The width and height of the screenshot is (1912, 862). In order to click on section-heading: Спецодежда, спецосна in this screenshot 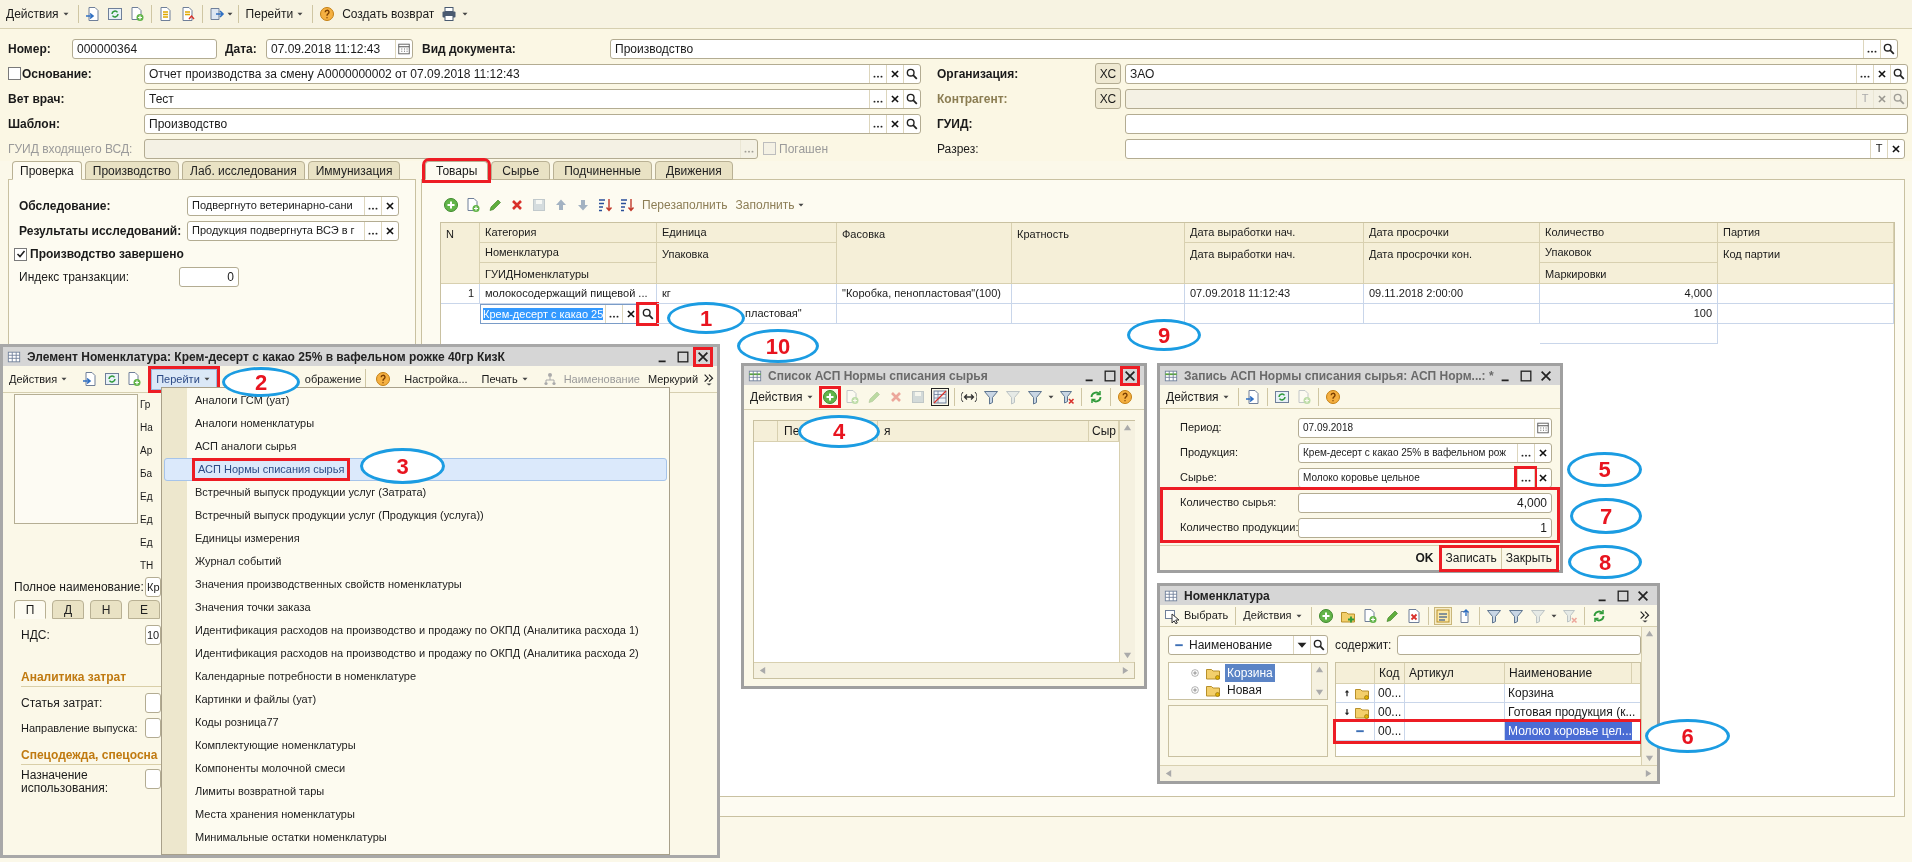, I will do `click(89, 755)`.